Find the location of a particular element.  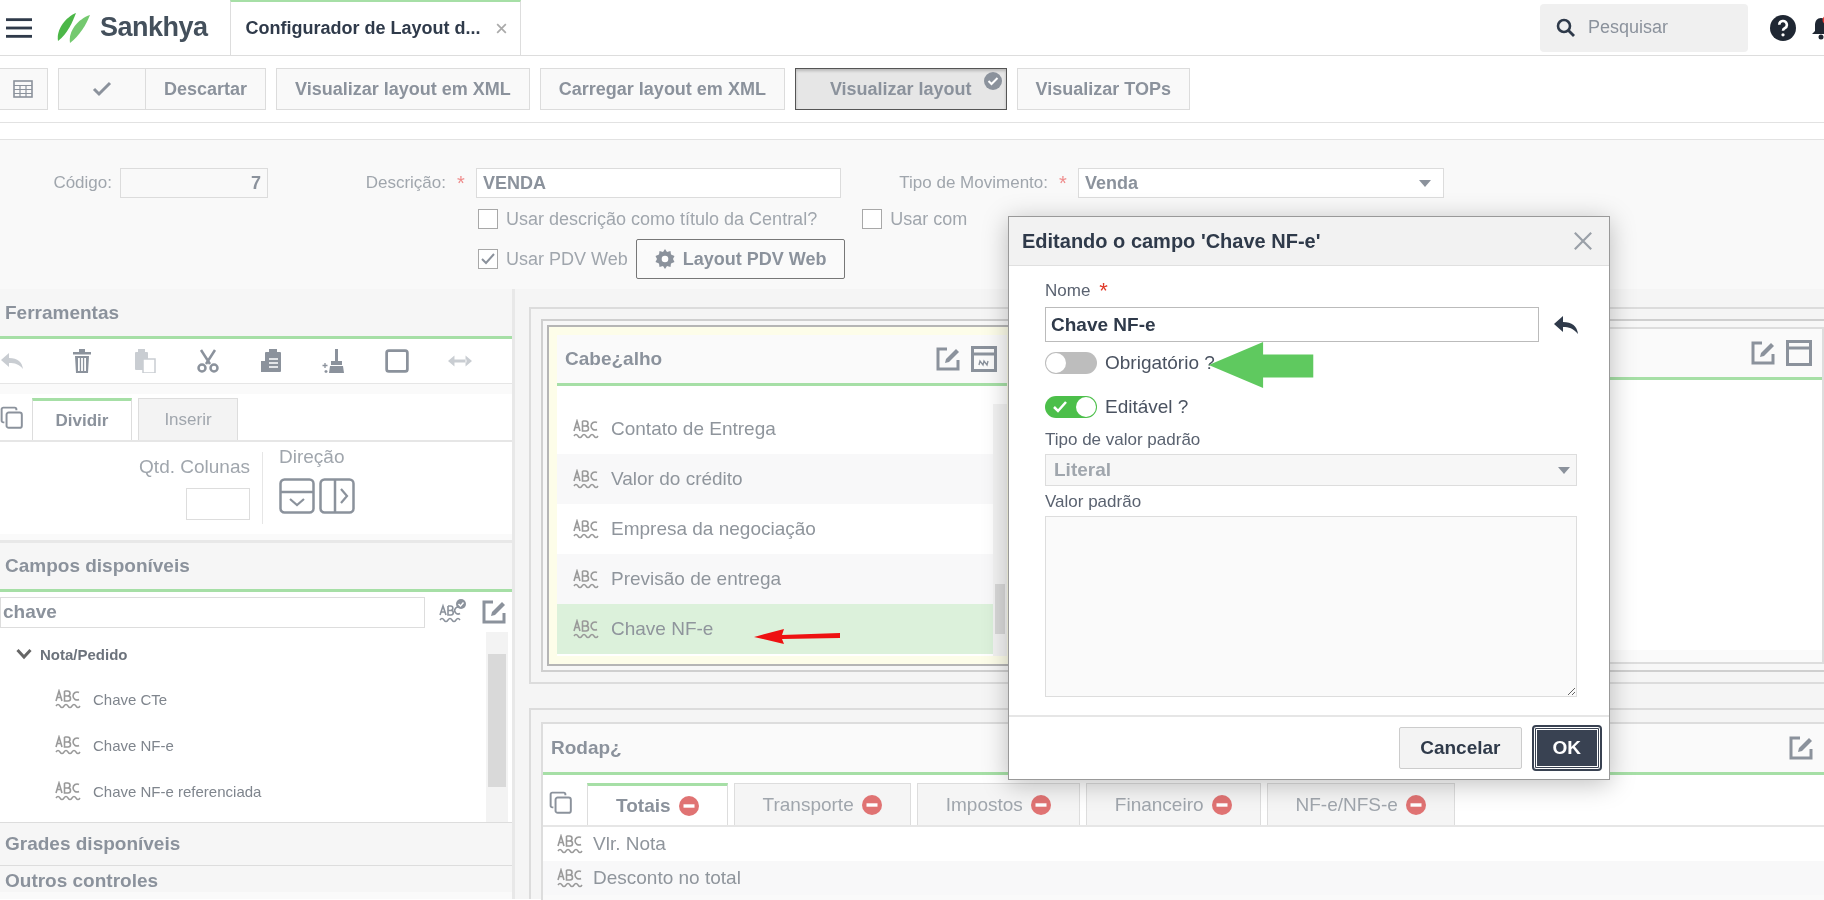

field-row: Valor do crédito is located at coordinates (775, 479).